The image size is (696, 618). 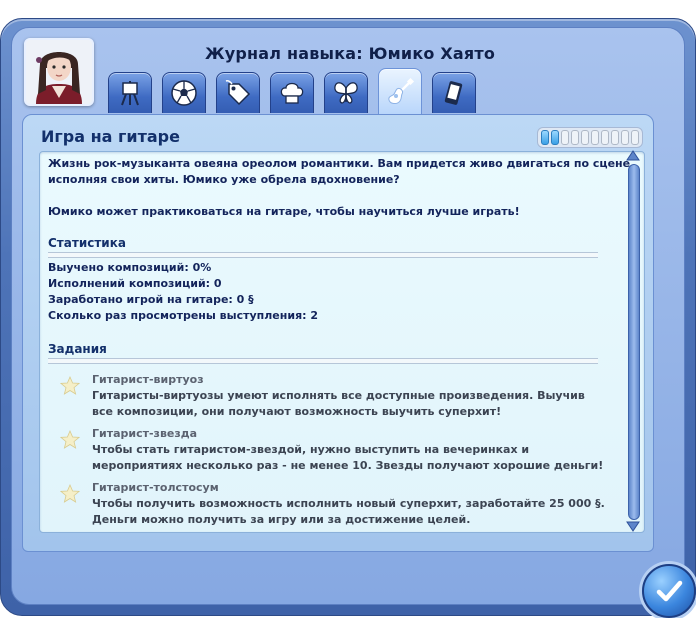 I want to click on checkmark-icon, so click(x=669, y=591).